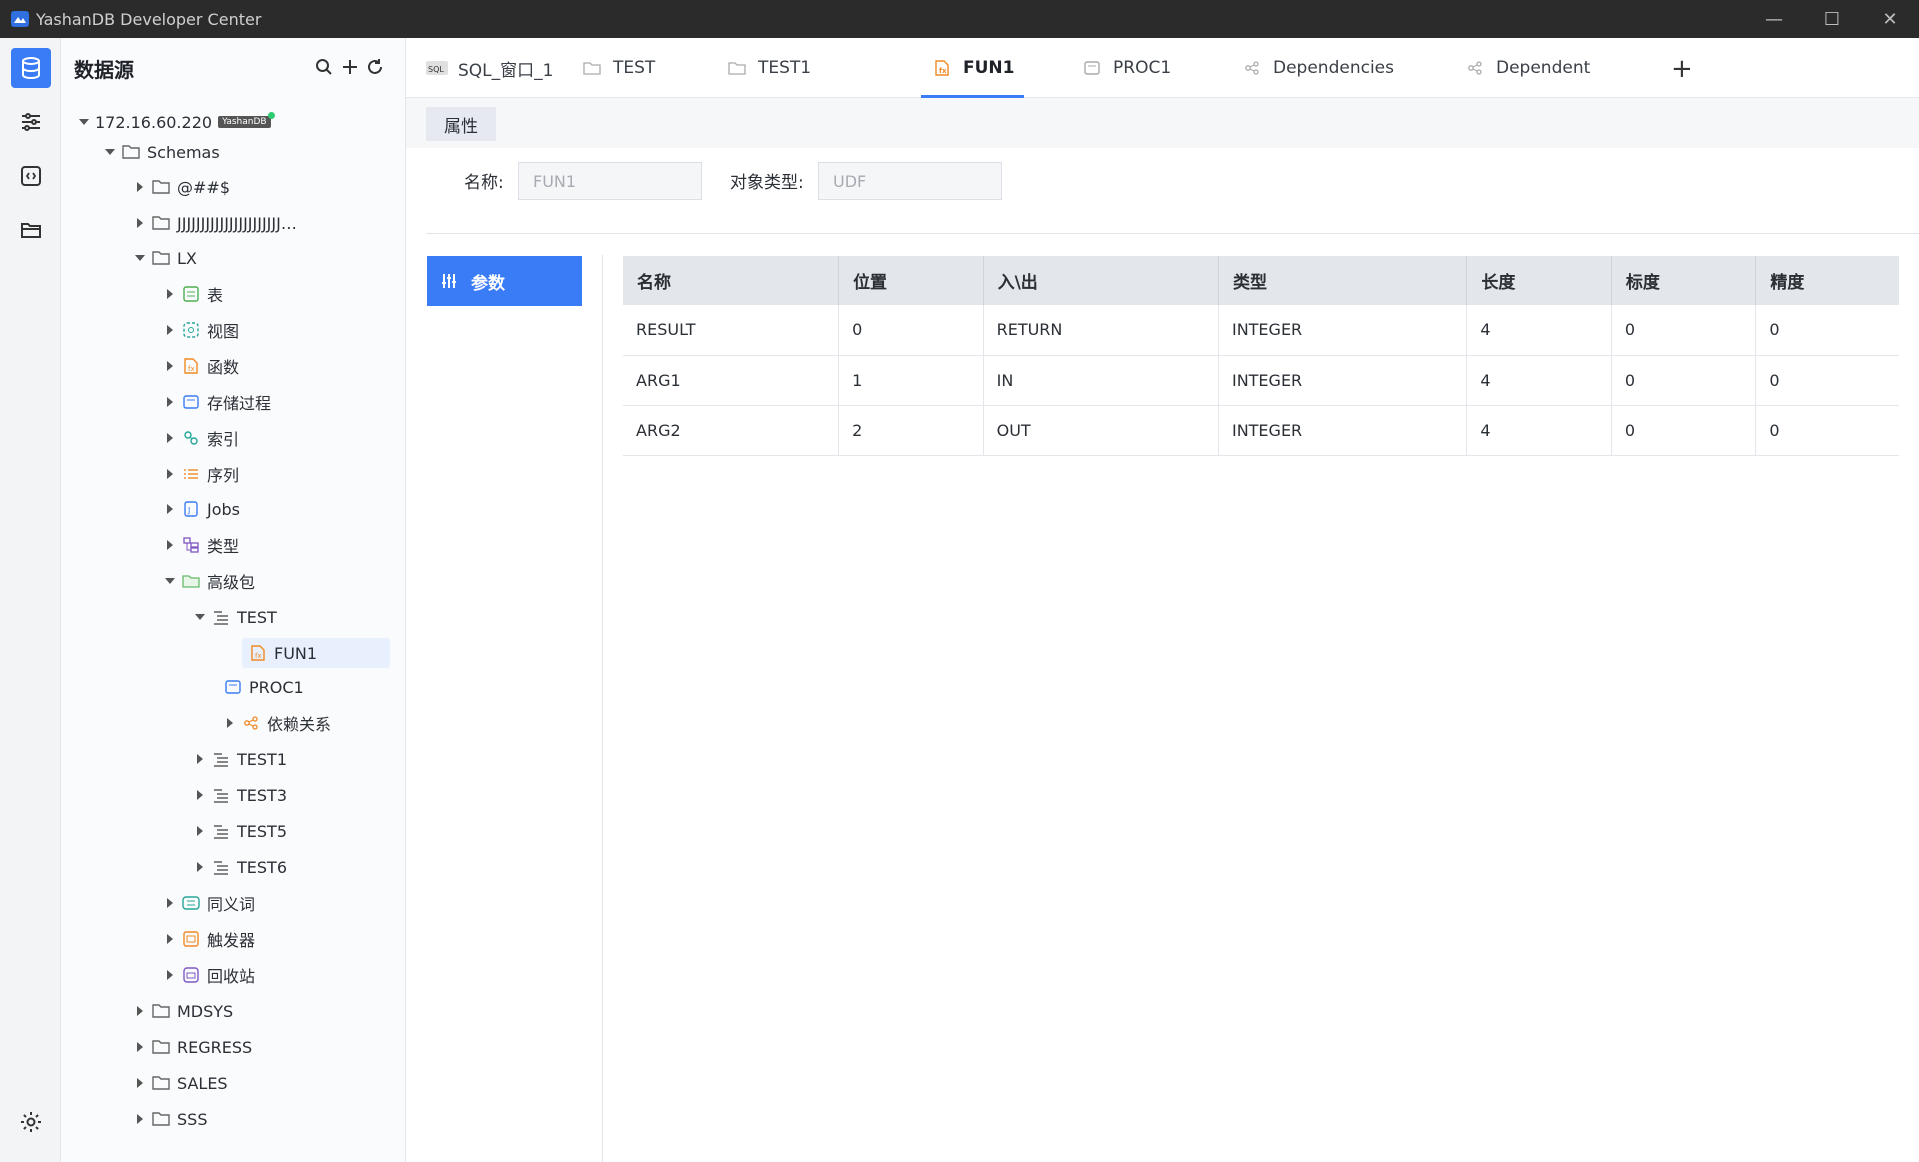 The width and height of the screenshot is (1919, 1162). I want to click on column-header: 名称, so click(731, 280).